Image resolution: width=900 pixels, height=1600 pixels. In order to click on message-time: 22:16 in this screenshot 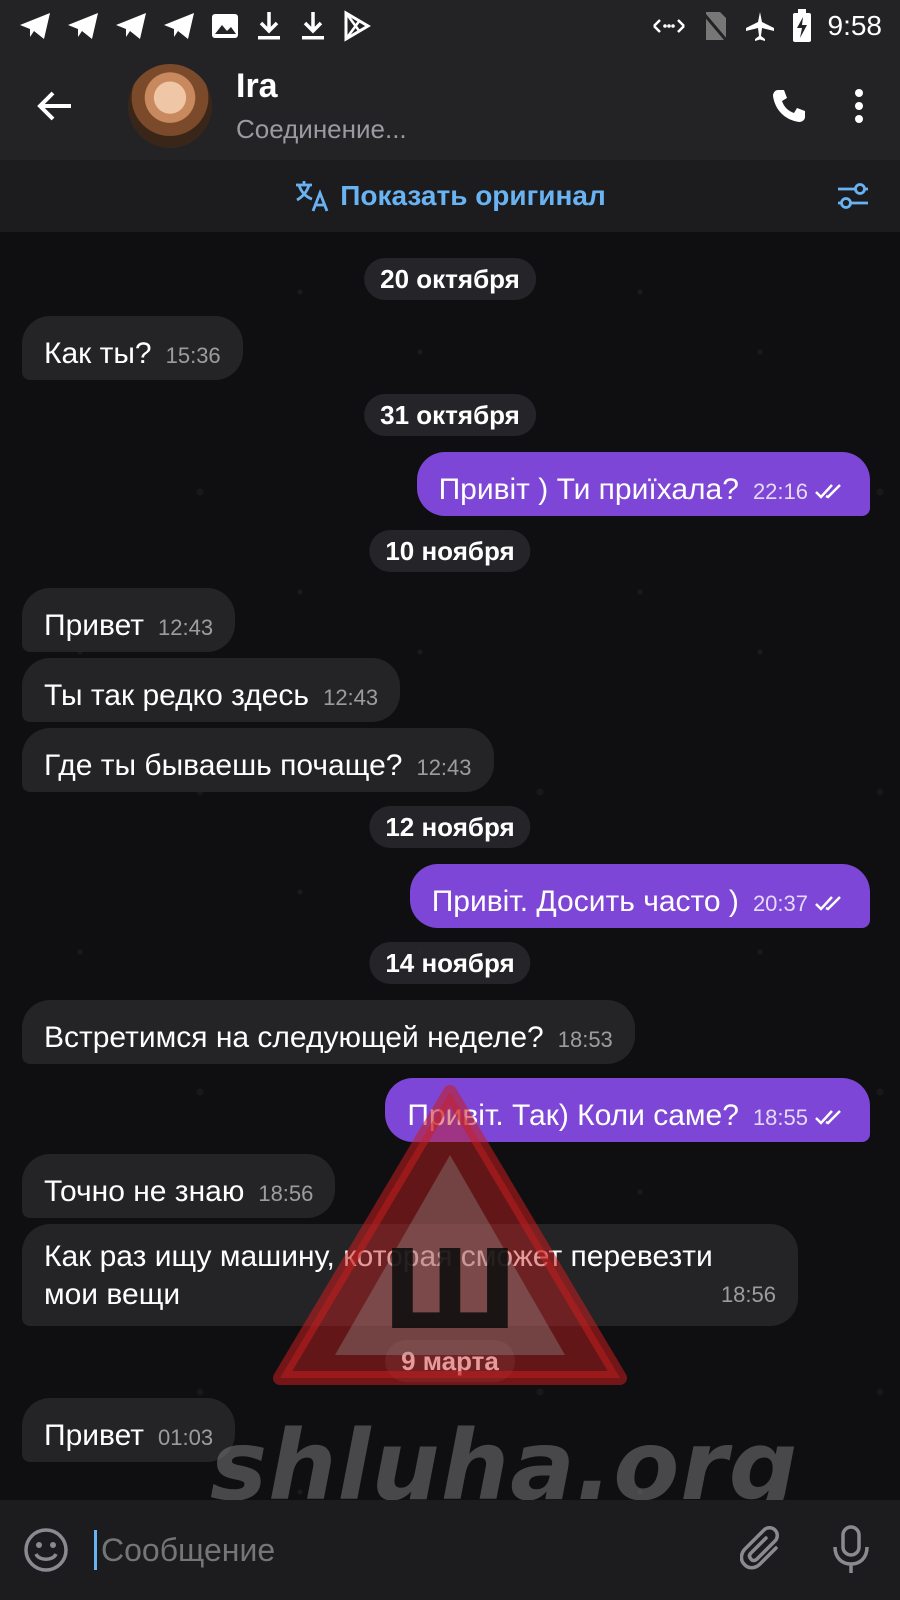, I will do `click(780, 491)`.